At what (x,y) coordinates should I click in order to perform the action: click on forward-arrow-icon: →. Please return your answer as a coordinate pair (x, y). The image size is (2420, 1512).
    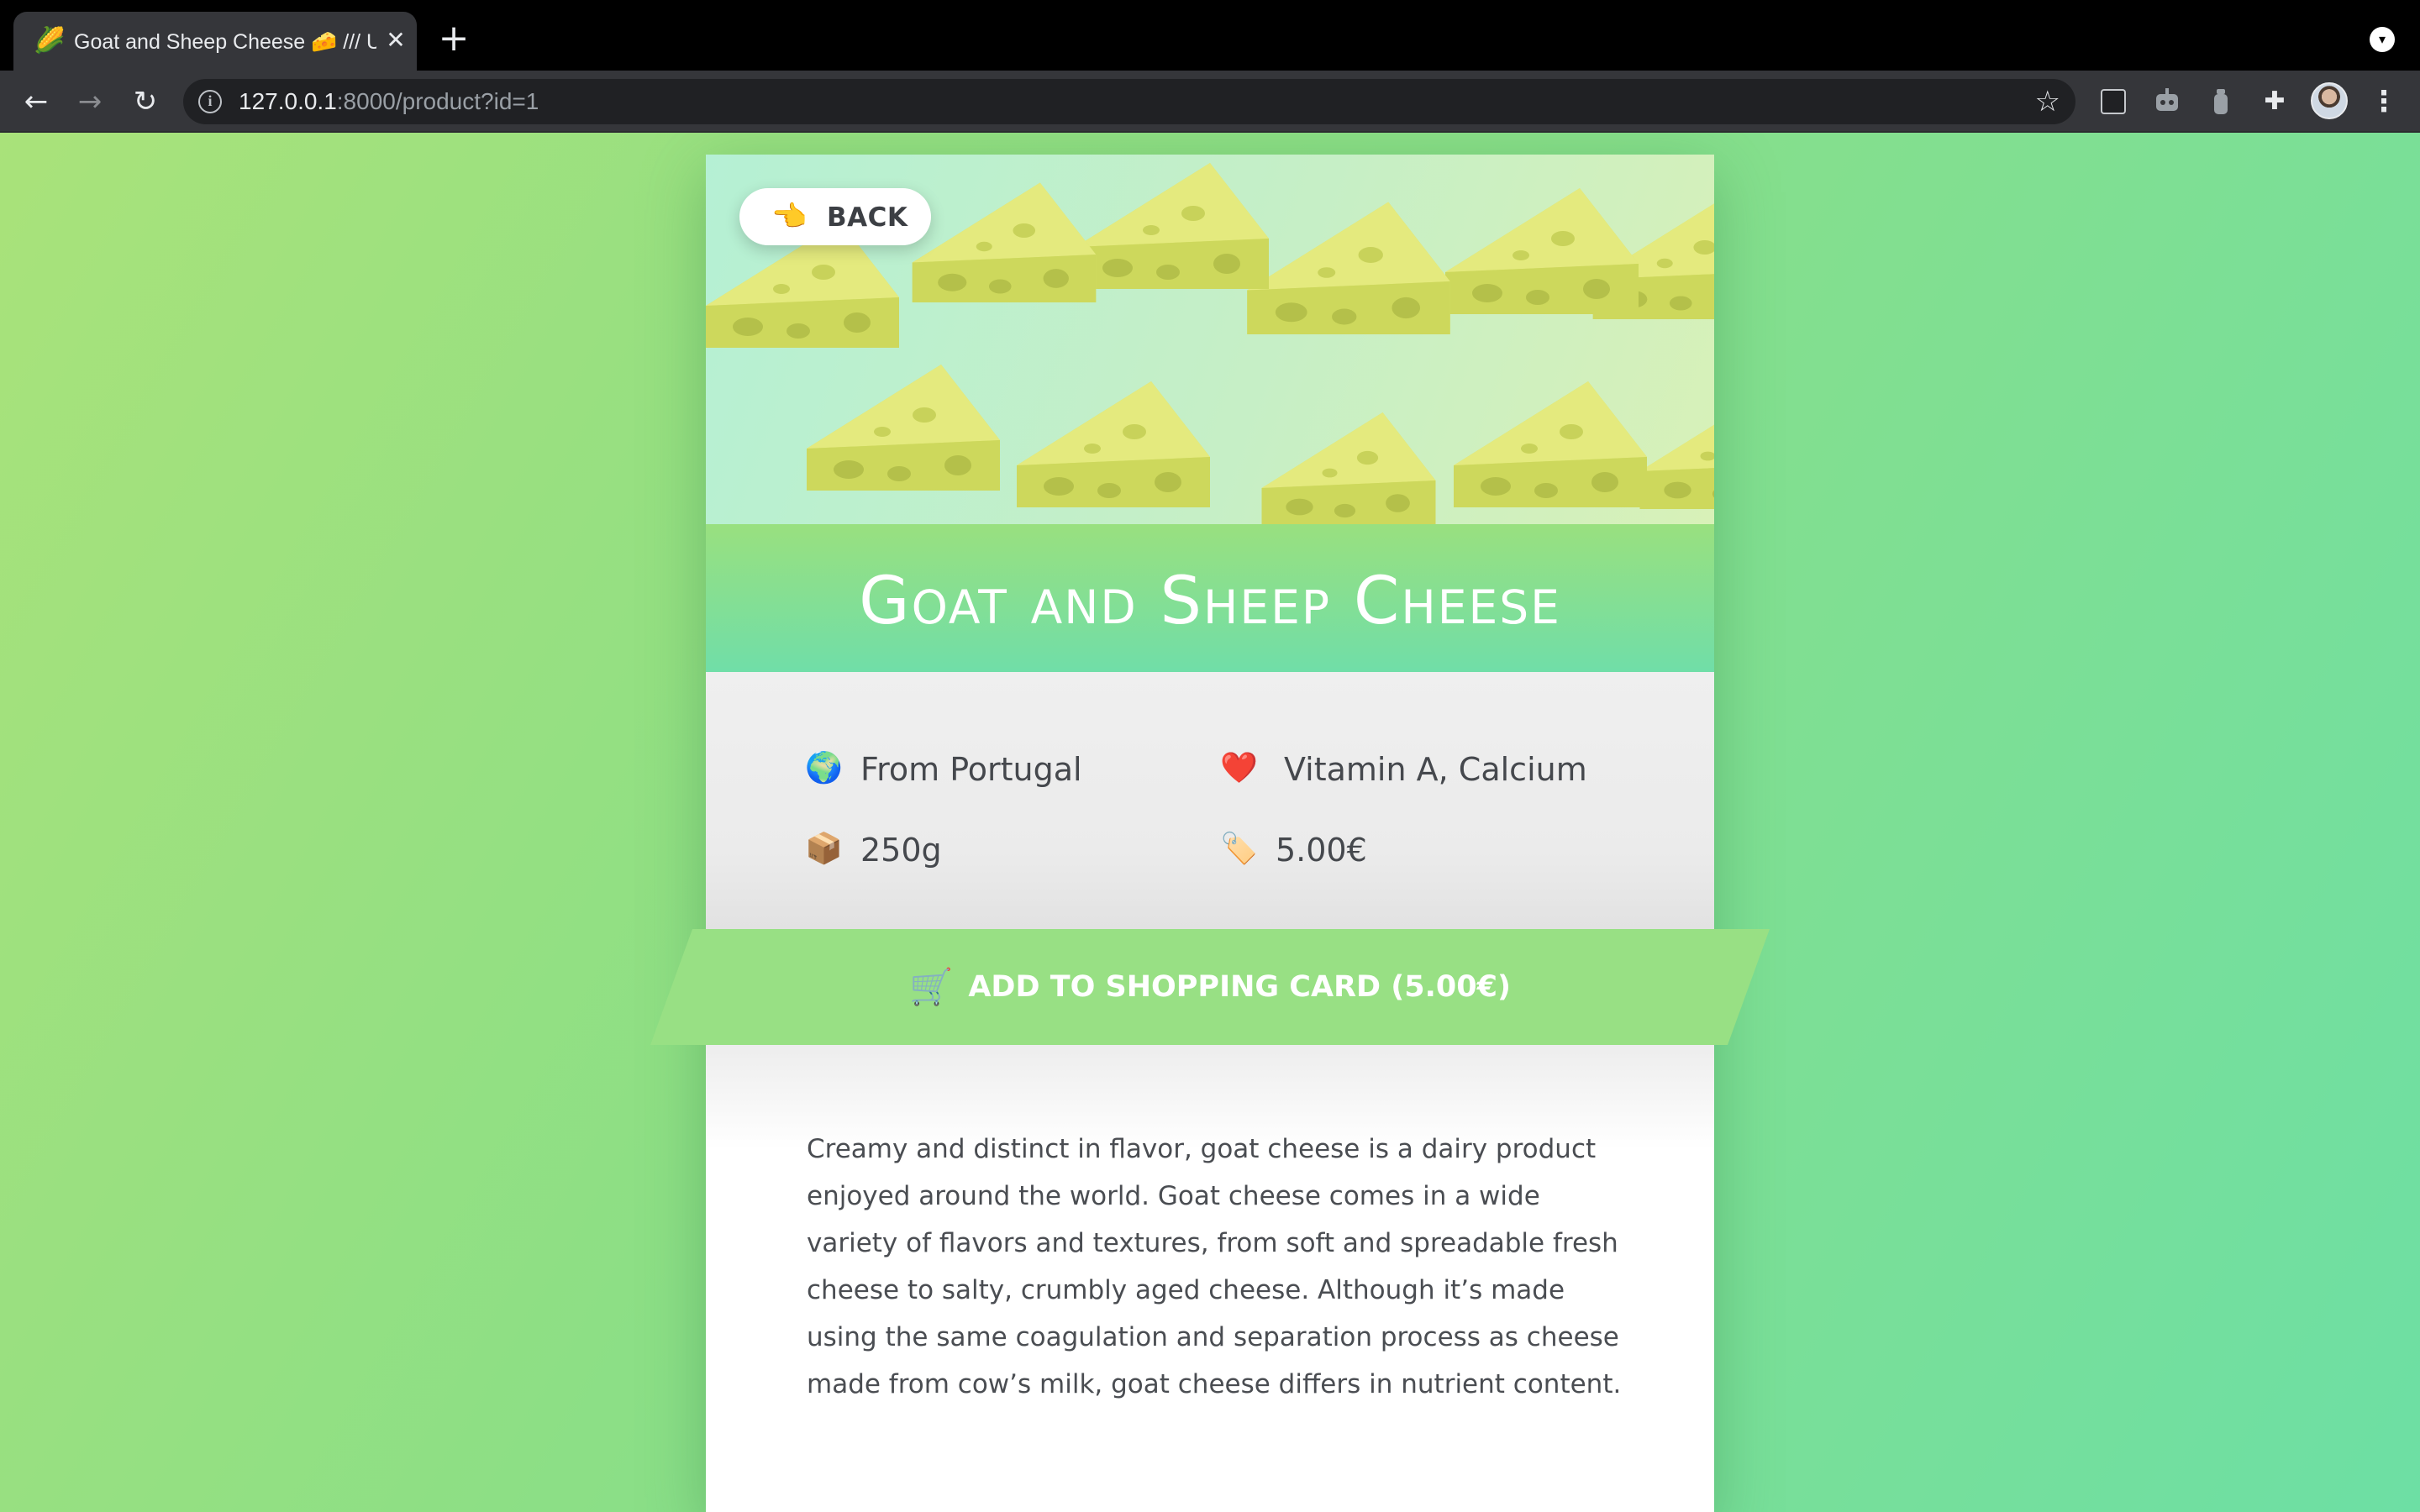
    Looking at the image, I should click on (90, 101).